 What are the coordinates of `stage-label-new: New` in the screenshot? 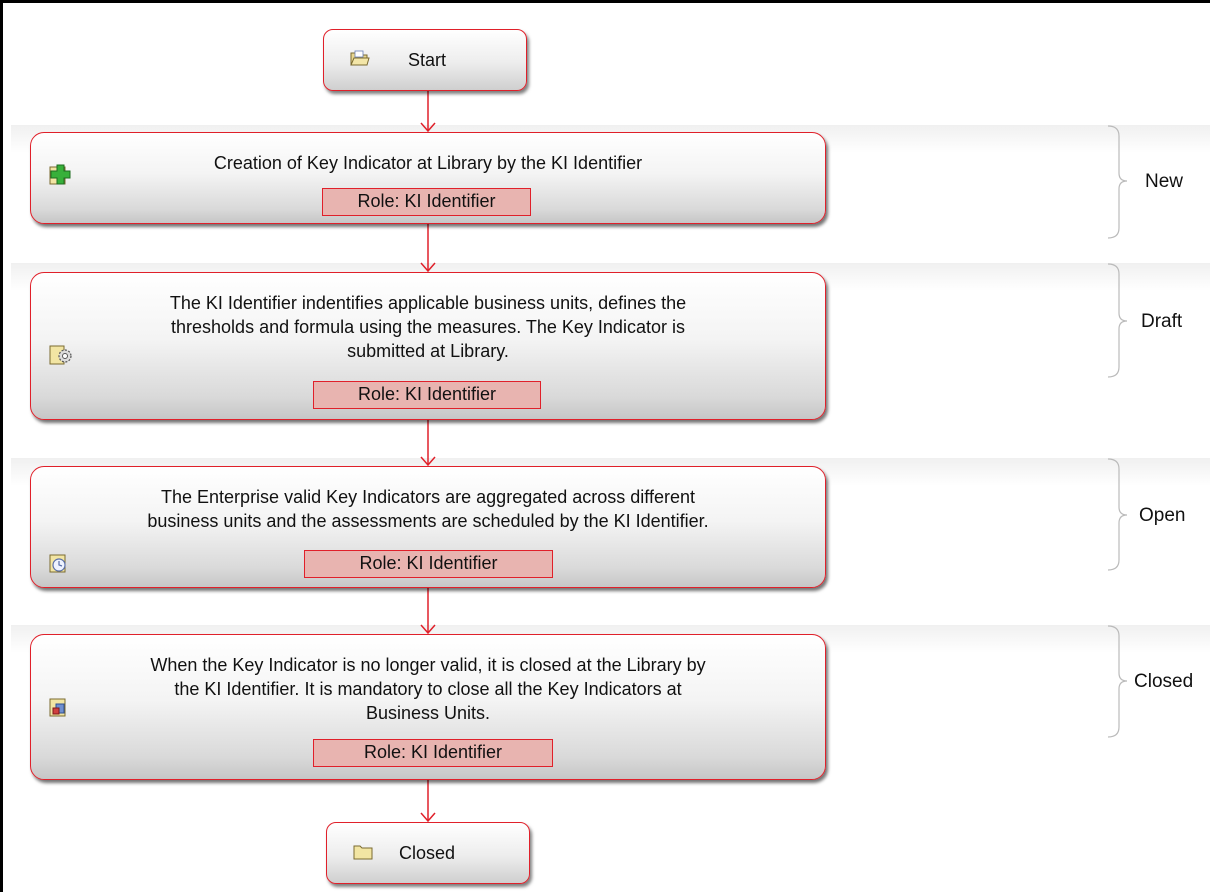 It's located at (1164, 181).